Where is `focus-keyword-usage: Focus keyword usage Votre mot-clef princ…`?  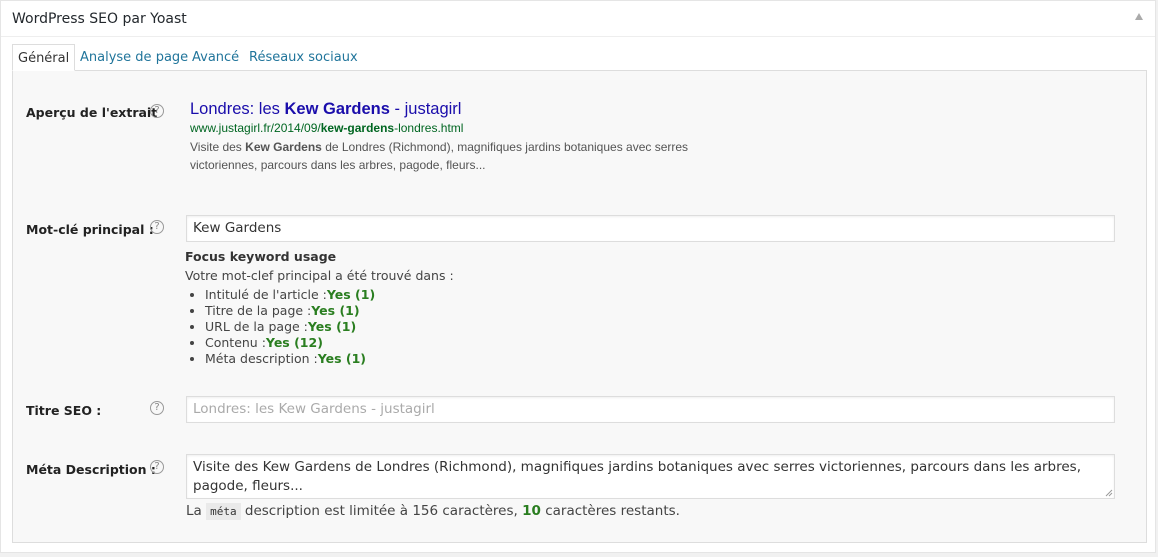
focus-keyword-usage: Focus keyword usage Votre mot-clef princ… is located at coordinates (385, 307).